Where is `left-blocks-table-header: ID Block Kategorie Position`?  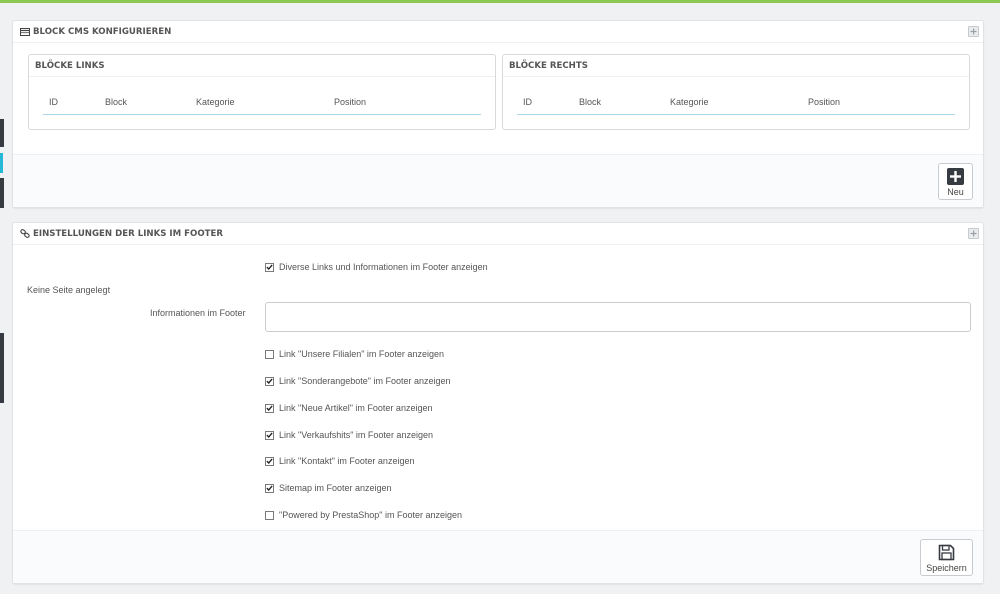 left-blocks-table-header: ID Block Kategorie Position is located at coordinates (262, 103).